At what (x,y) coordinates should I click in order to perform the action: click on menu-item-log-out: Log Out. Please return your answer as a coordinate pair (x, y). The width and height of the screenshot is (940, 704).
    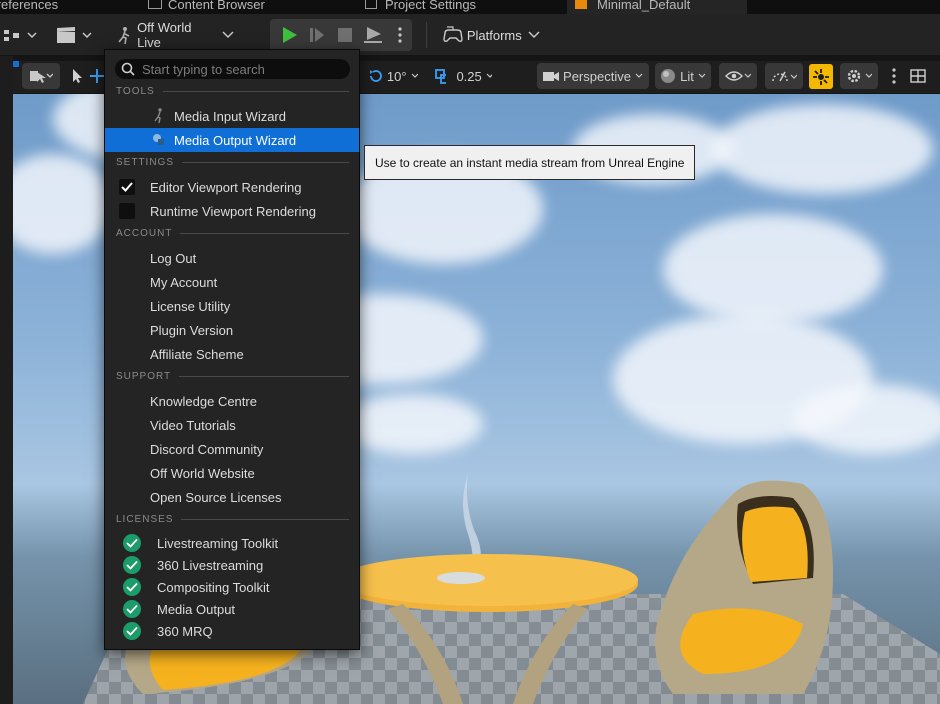
    Looking at the image, I should click on (232, 258).